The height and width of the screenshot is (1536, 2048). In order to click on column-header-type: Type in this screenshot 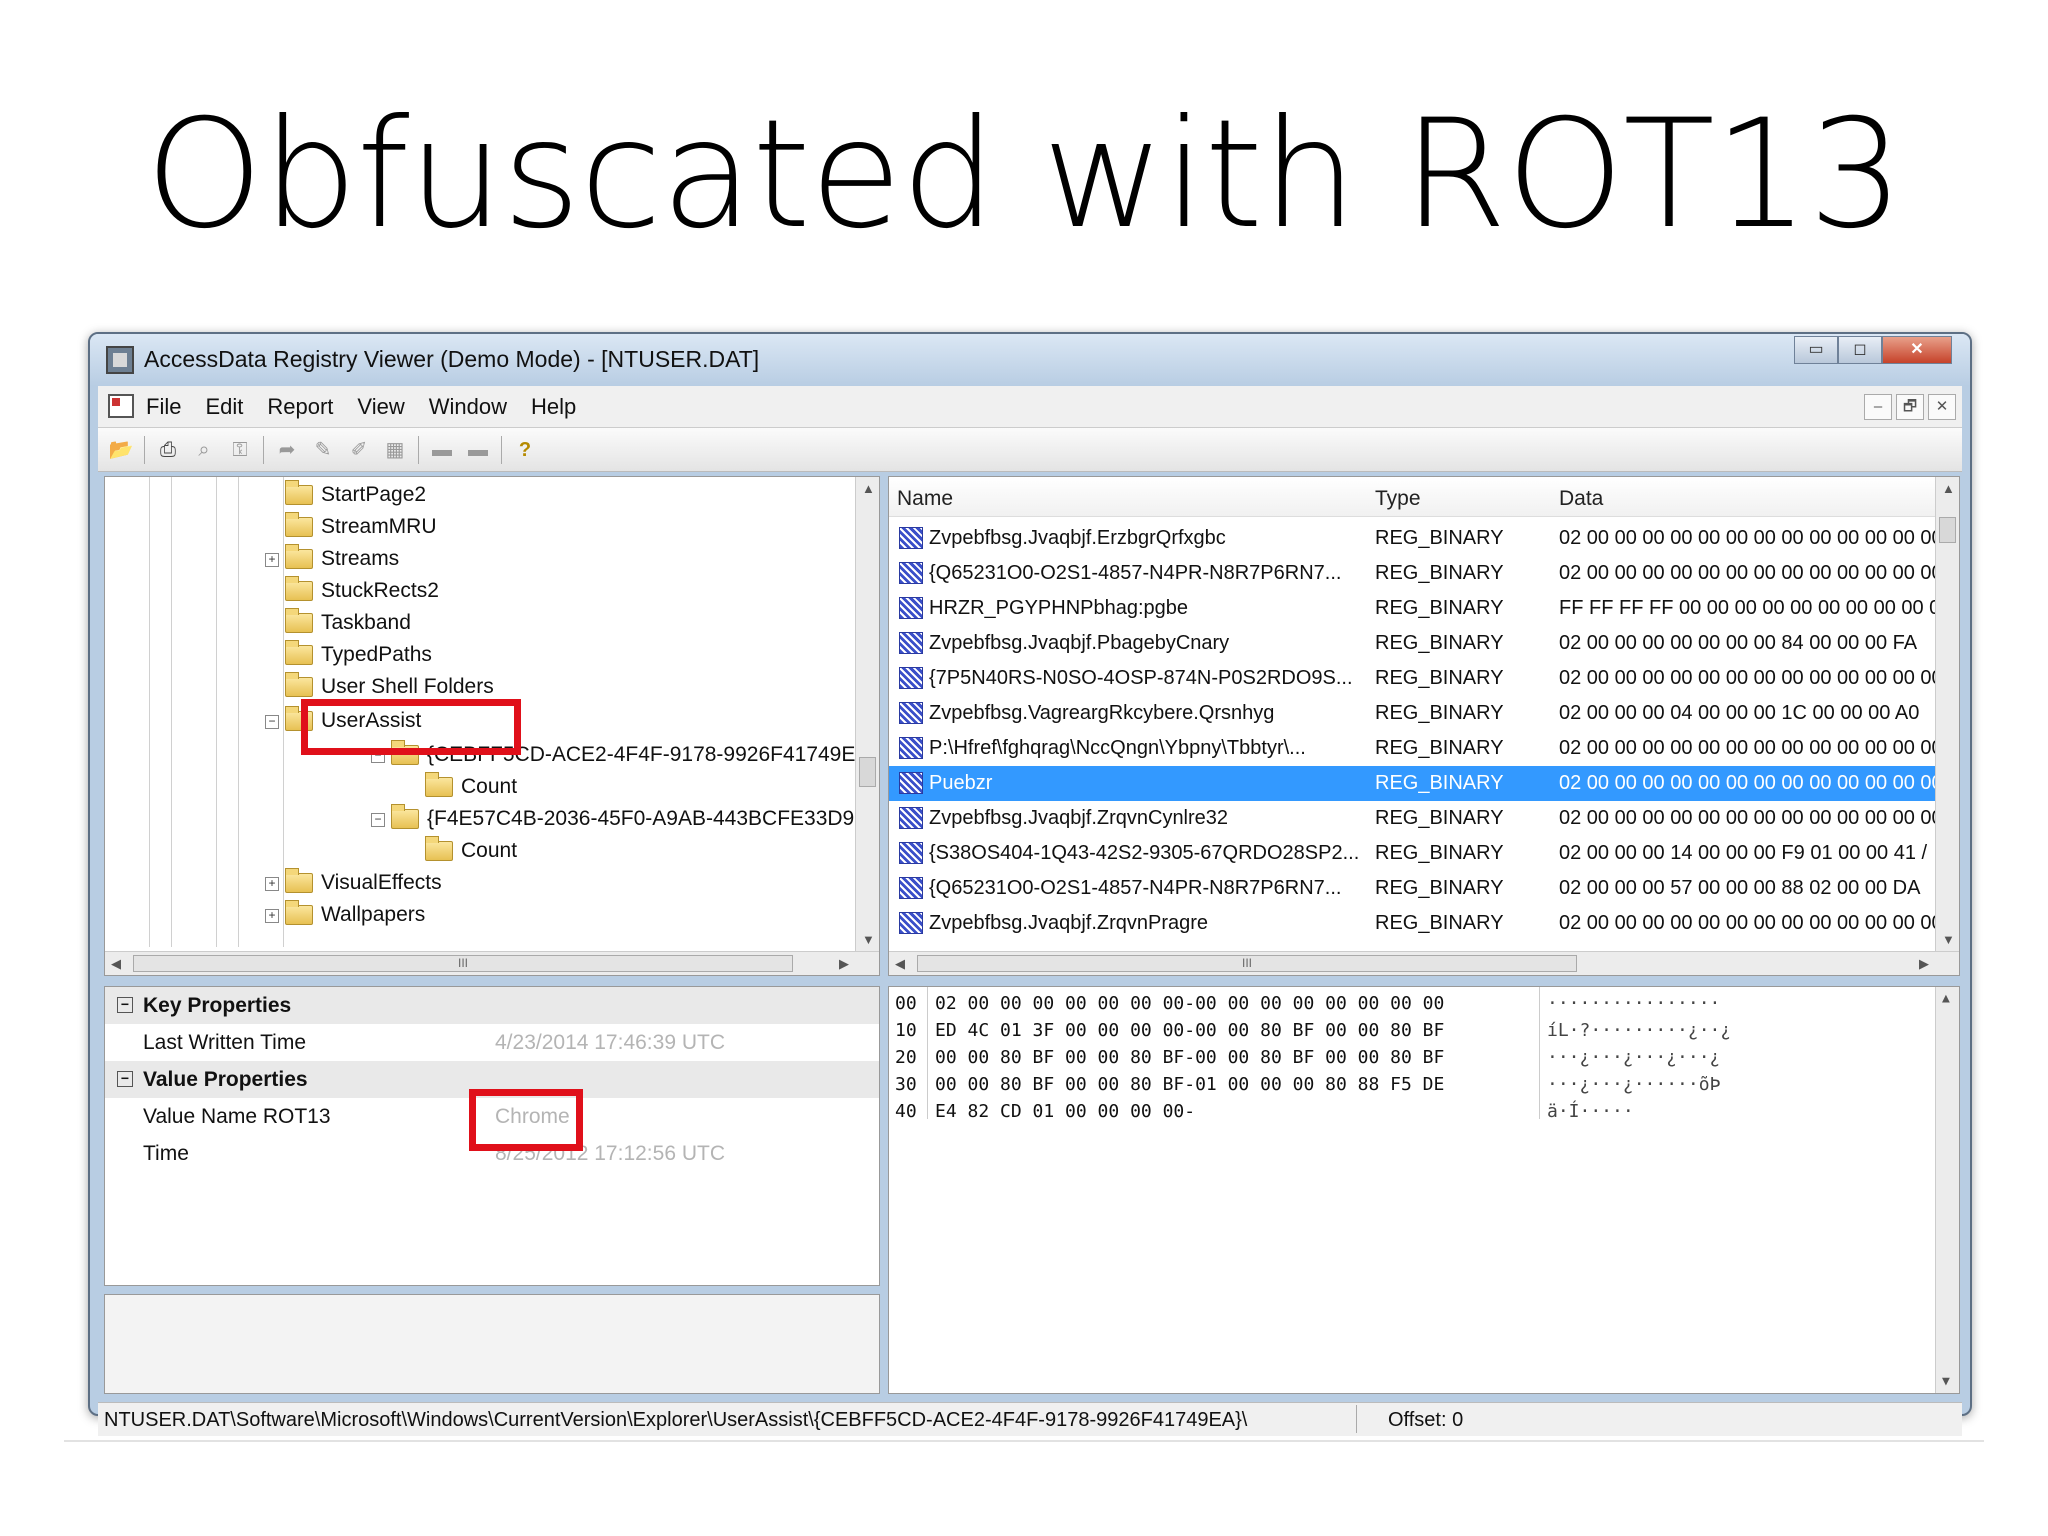, I will do `click(1398, 499)`.